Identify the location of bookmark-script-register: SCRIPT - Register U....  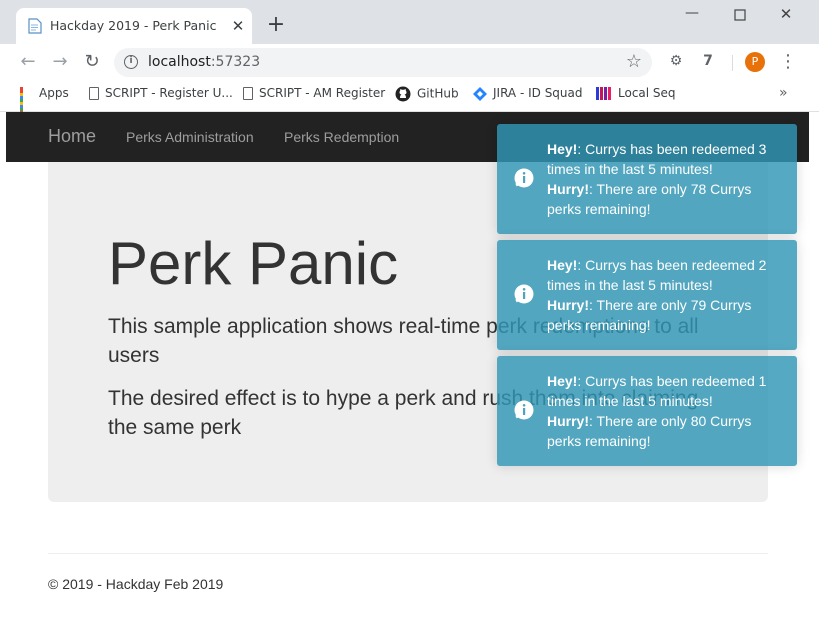
(161, 95).